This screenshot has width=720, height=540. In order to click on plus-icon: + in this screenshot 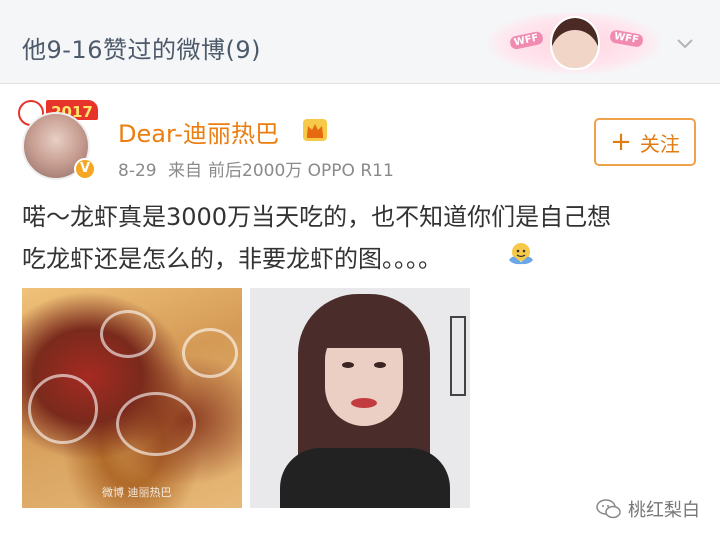, I will do `click(621, 142)`.